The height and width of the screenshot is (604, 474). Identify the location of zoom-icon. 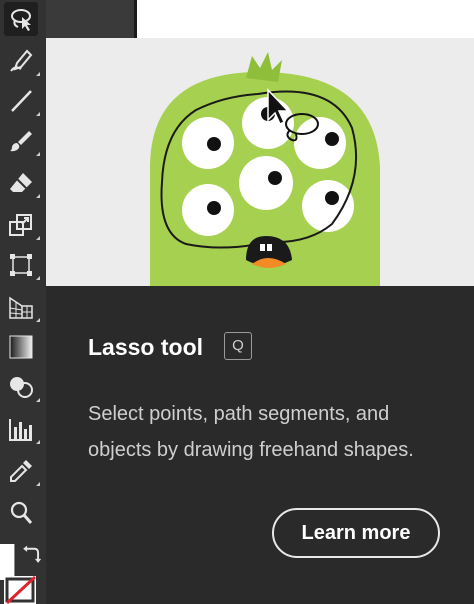
(21, 512).